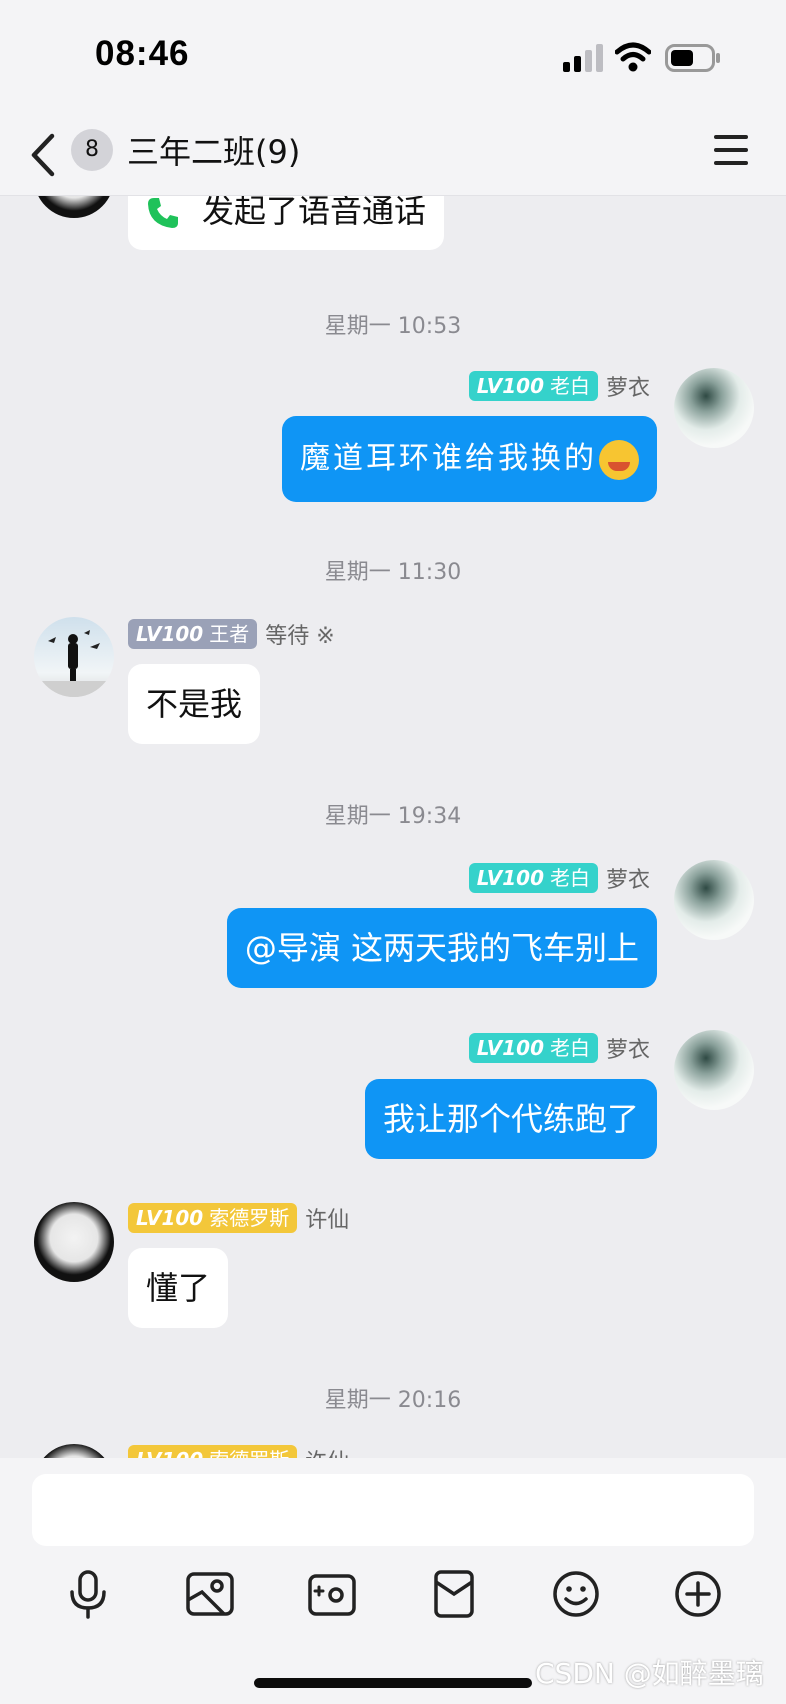 The height and width of the screenshot is (1704, 786). What do you see at coordinates (332, 1594) in the screenshot?
I see `camera-icon` at bounding box center [332, 1594].